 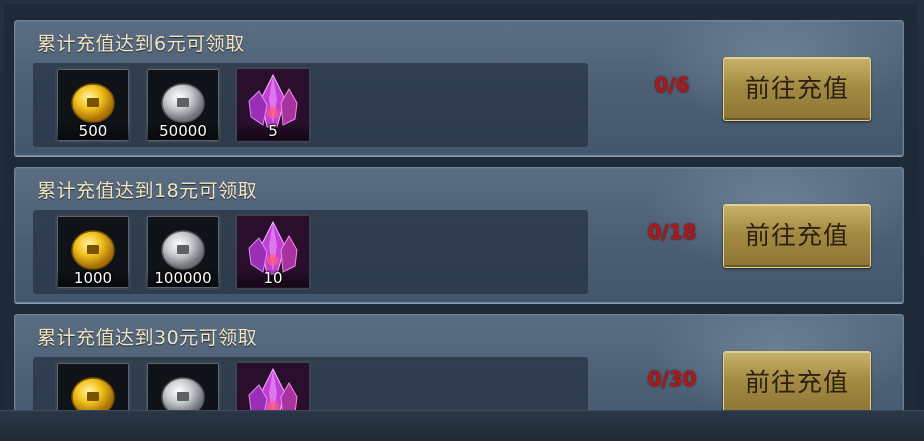 I want to click on reward-item-crystal: 5, so click(x=273, y=105).